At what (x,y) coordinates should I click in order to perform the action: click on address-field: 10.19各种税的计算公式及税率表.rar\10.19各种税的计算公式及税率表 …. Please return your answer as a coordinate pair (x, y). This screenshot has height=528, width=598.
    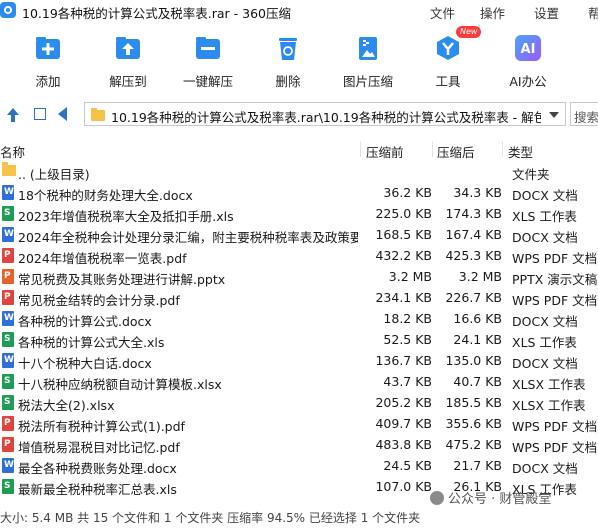
    Looking at the image, I should click on (325, 114).